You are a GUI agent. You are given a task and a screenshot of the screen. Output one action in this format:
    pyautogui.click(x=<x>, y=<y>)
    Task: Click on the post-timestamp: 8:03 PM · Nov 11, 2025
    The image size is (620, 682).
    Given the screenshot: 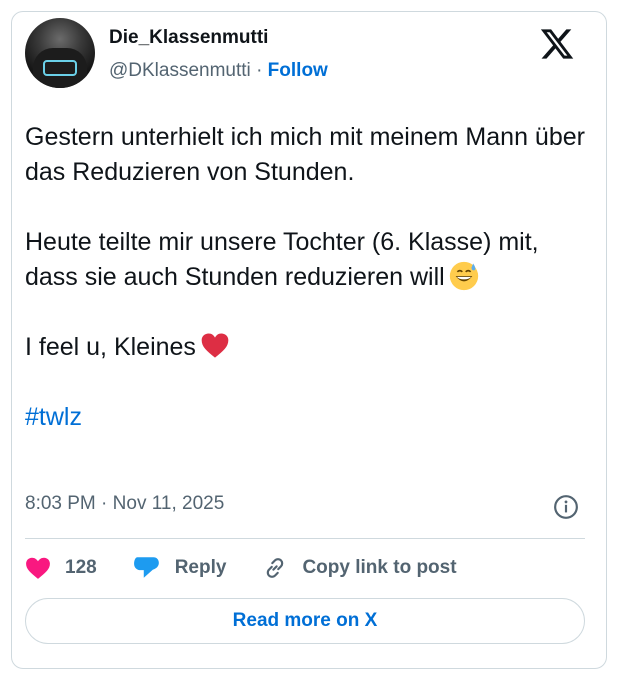 What is the action you would take?
    pyautogui.click(x=124, y=504)
    